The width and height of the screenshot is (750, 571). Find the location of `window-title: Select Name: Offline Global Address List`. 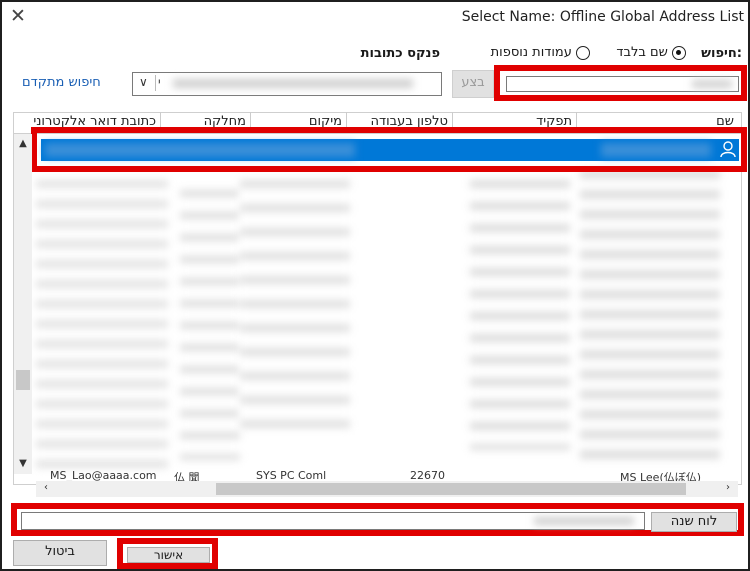

window-title: Select Name: Offline Global Address List is located at coordinates (602, 17).